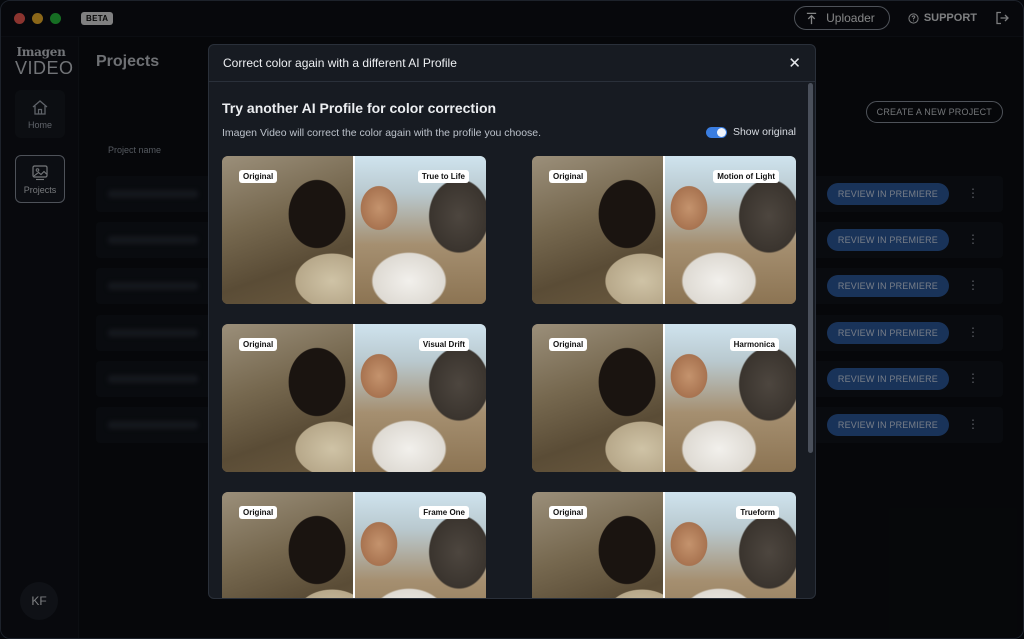  I want to click on profile-name-tag: Harmonica, so click(754, 344).